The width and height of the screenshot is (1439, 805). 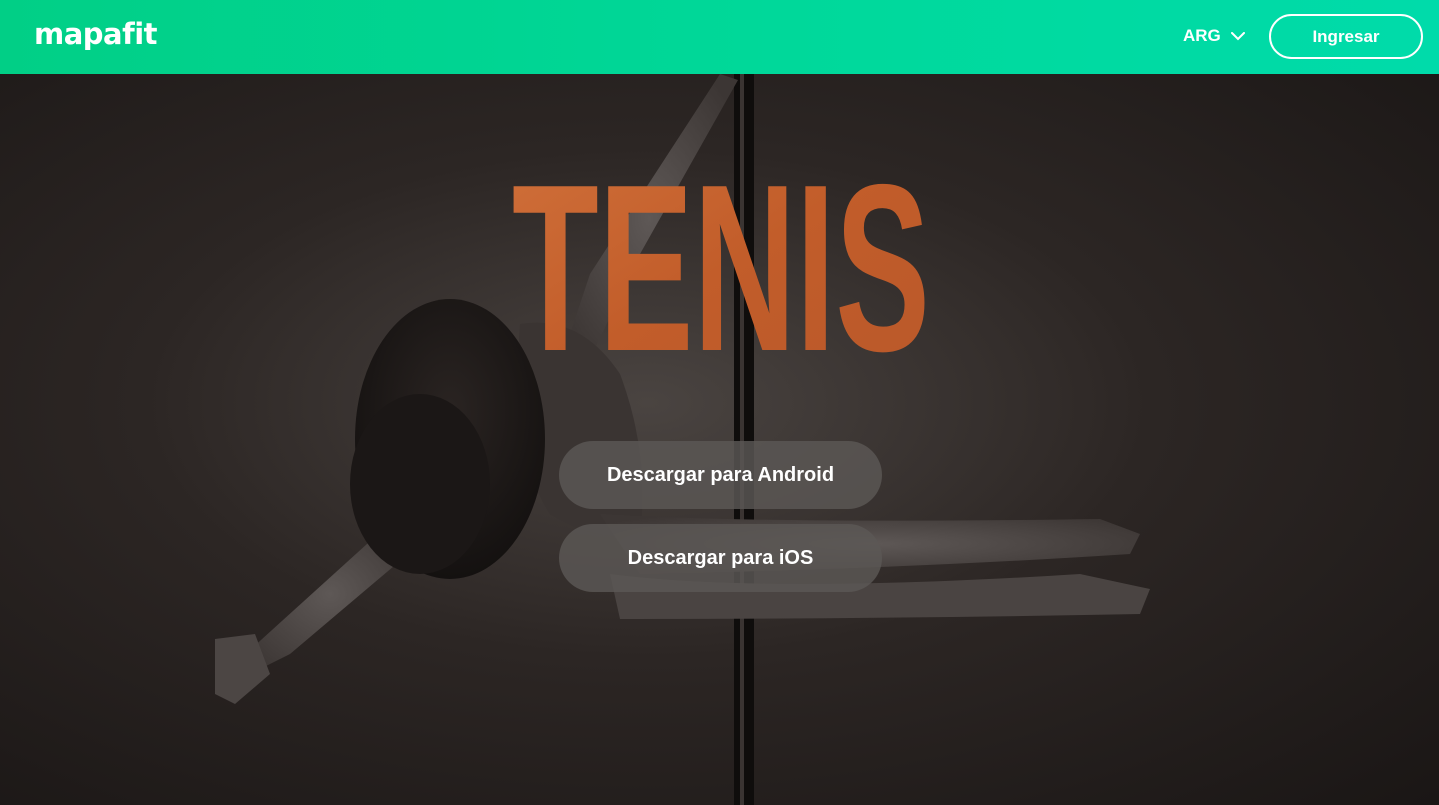 I want to click on country-selector: ARG, so click(x=1214, y=36).